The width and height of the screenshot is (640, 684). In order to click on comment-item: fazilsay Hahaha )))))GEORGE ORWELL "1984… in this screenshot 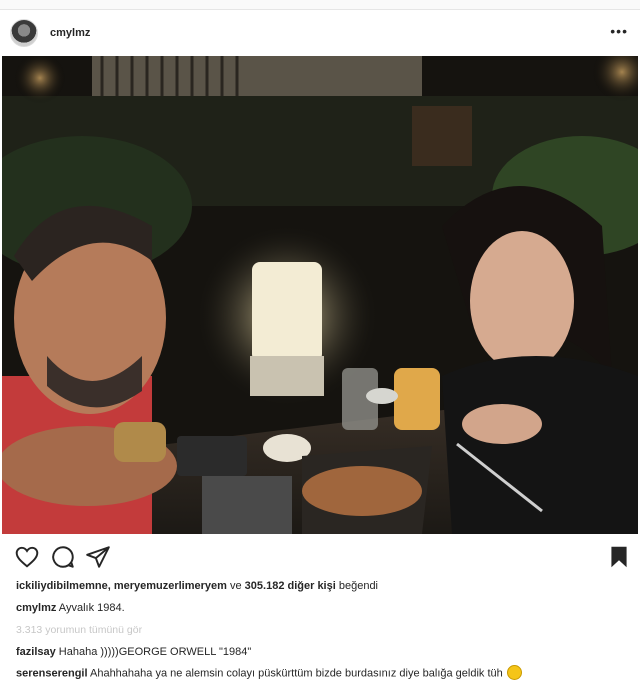, I will do `click(133, 652)`.